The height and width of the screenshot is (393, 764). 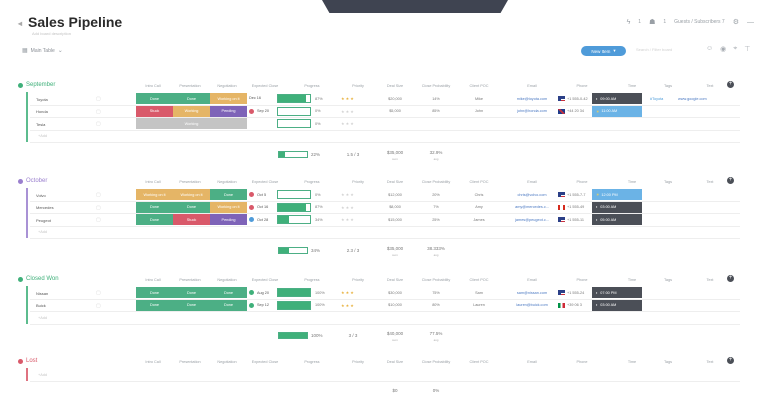 I want to click on close-probability: 14%, so click(x=436, y=99).